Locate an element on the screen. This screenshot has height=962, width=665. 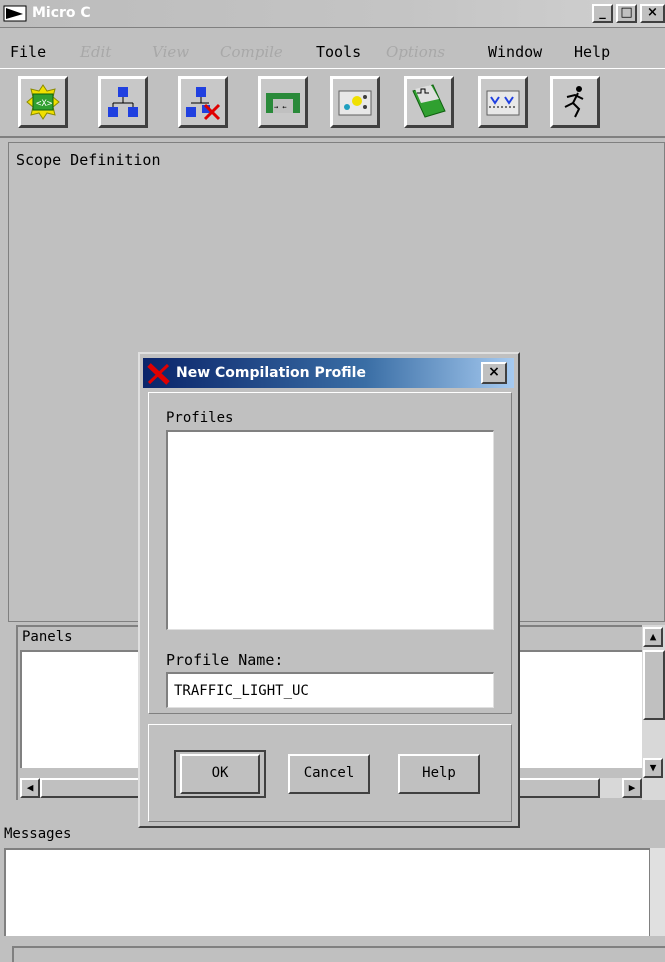
window-title: Micro C is located at coordinates (61, 13).